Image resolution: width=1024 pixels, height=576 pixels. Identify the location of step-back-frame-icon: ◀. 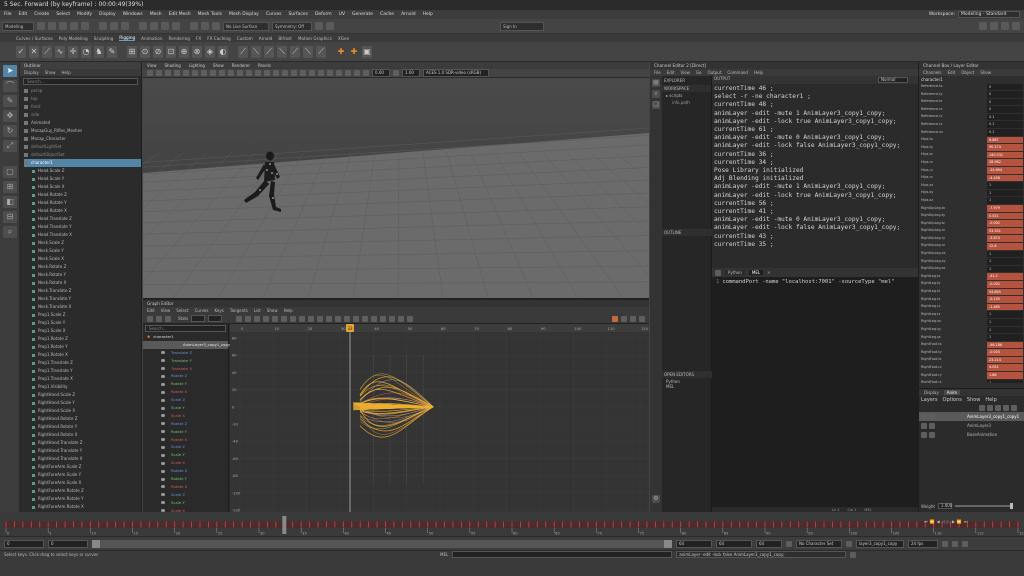
(938, 521).